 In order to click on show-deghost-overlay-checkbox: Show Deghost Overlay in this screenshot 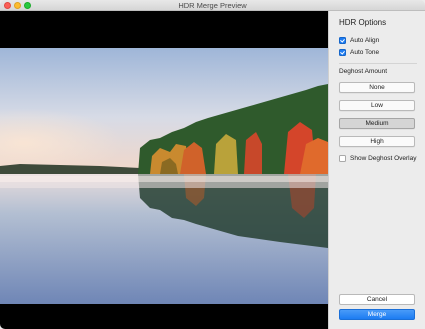, I will do `click(377, 158)`.